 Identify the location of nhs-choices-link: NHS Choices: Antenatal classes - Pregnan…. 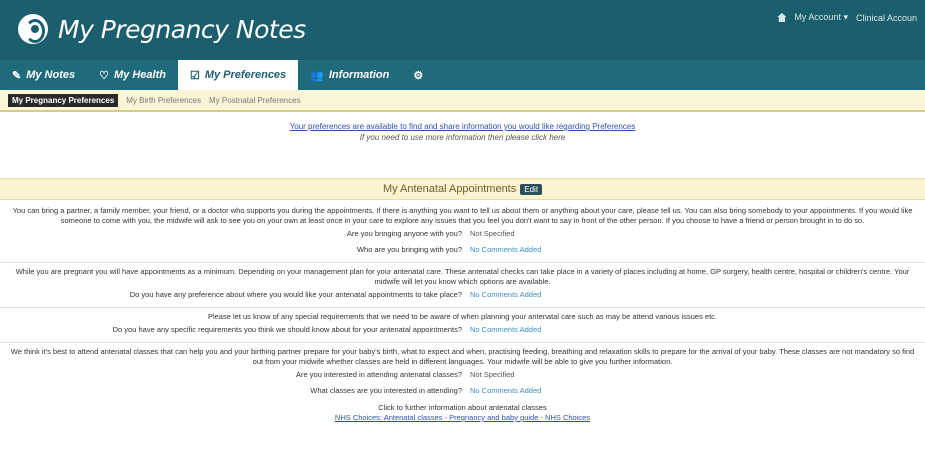
(462, 418).